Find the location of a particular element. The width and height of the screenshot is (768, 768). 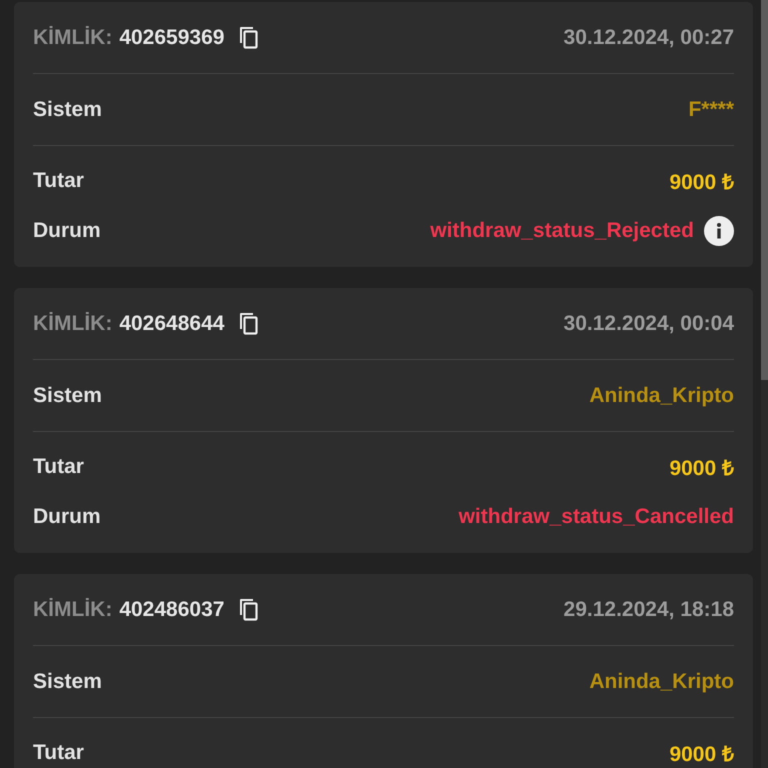

system-value: F**** is located at coordinates (711, 110).